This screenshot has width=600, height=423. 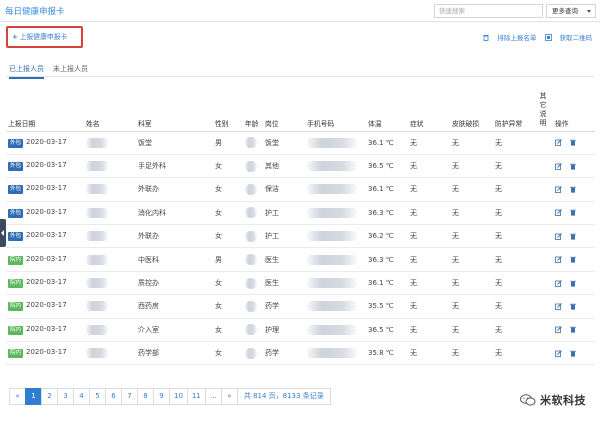 What do you see at coordinates (39, 37) in the screenshot?
I see `report-health-card-button: + 上报健康申报卡` at bounding box center [39, 37].